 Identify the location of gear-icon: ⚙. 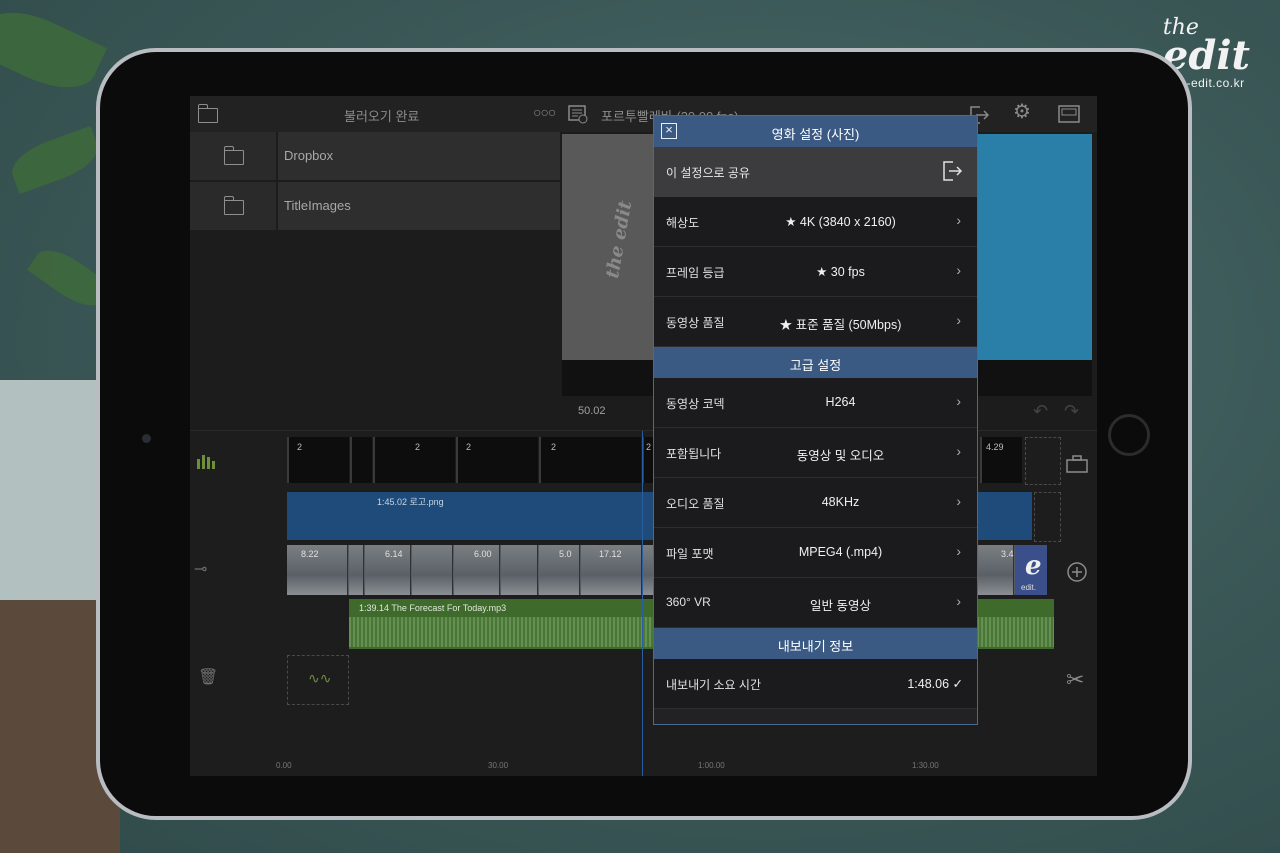
(1022, 112).